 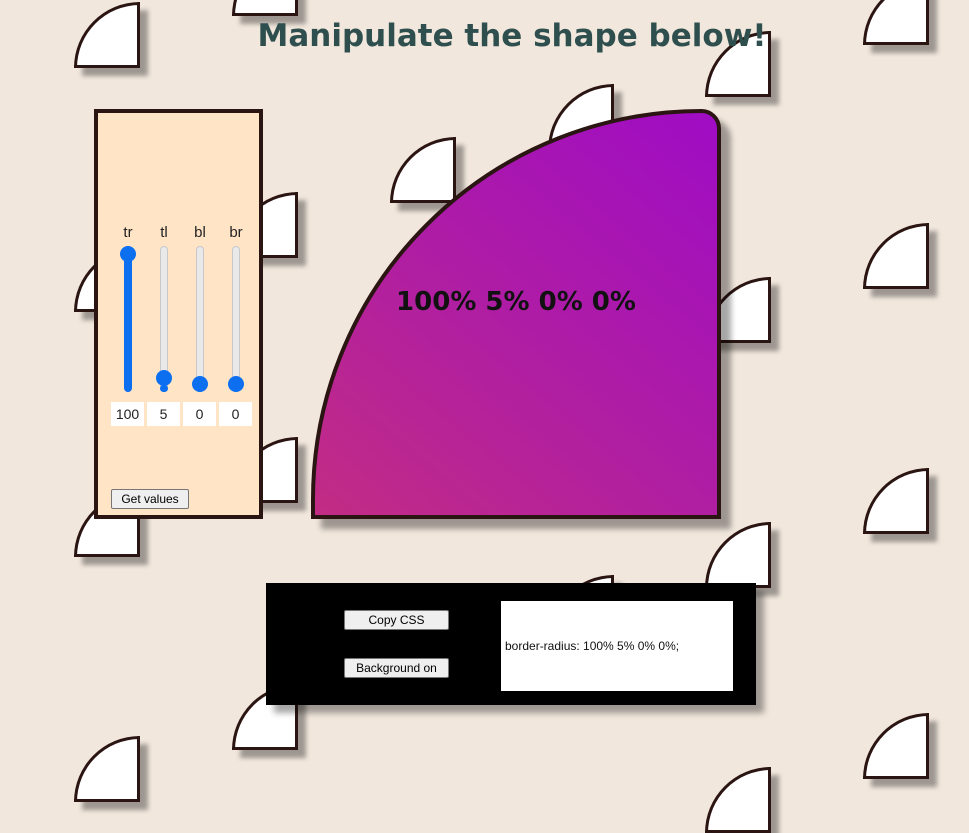 What do you see at coordinates (617, 646) in the screenshot?
I see `css-output-box: border-radius: 100% 5% 0% 0%;` at bounding box center [617, 646].